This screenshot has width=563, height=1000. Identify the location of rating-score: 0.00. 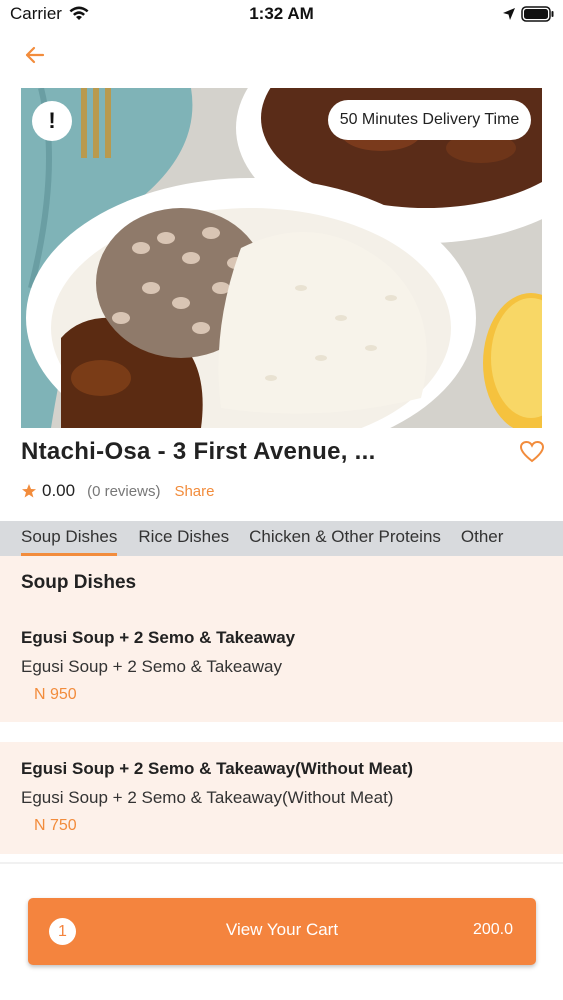
(59, 490).